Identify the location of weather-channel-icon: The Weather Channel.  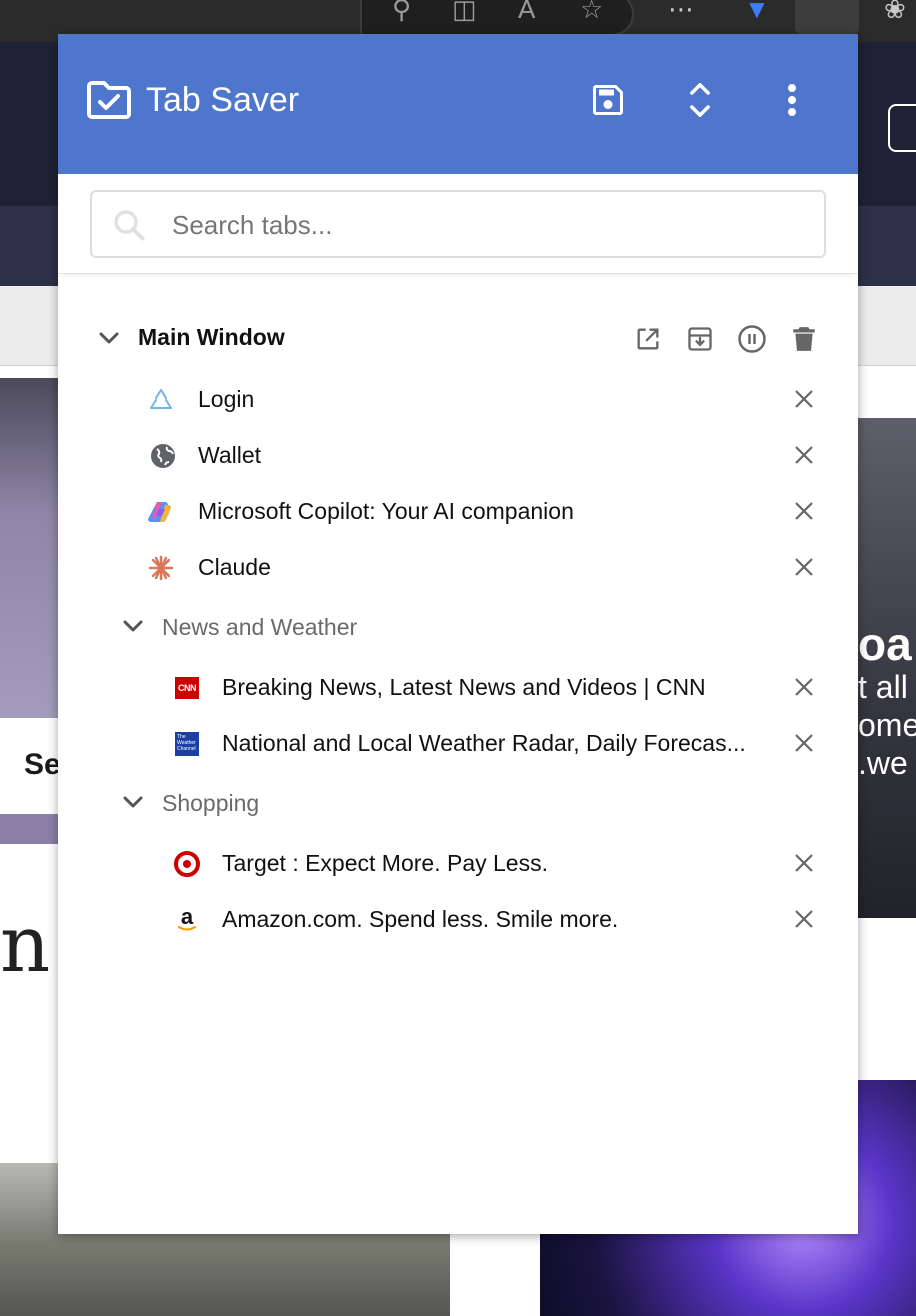
(187, 744).